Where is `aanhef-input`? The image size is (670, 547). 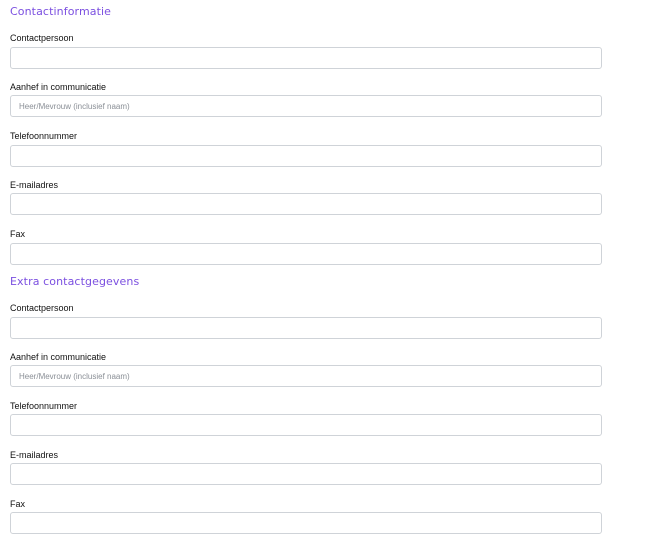
aanhef-input is located at coordinates (306, 106).